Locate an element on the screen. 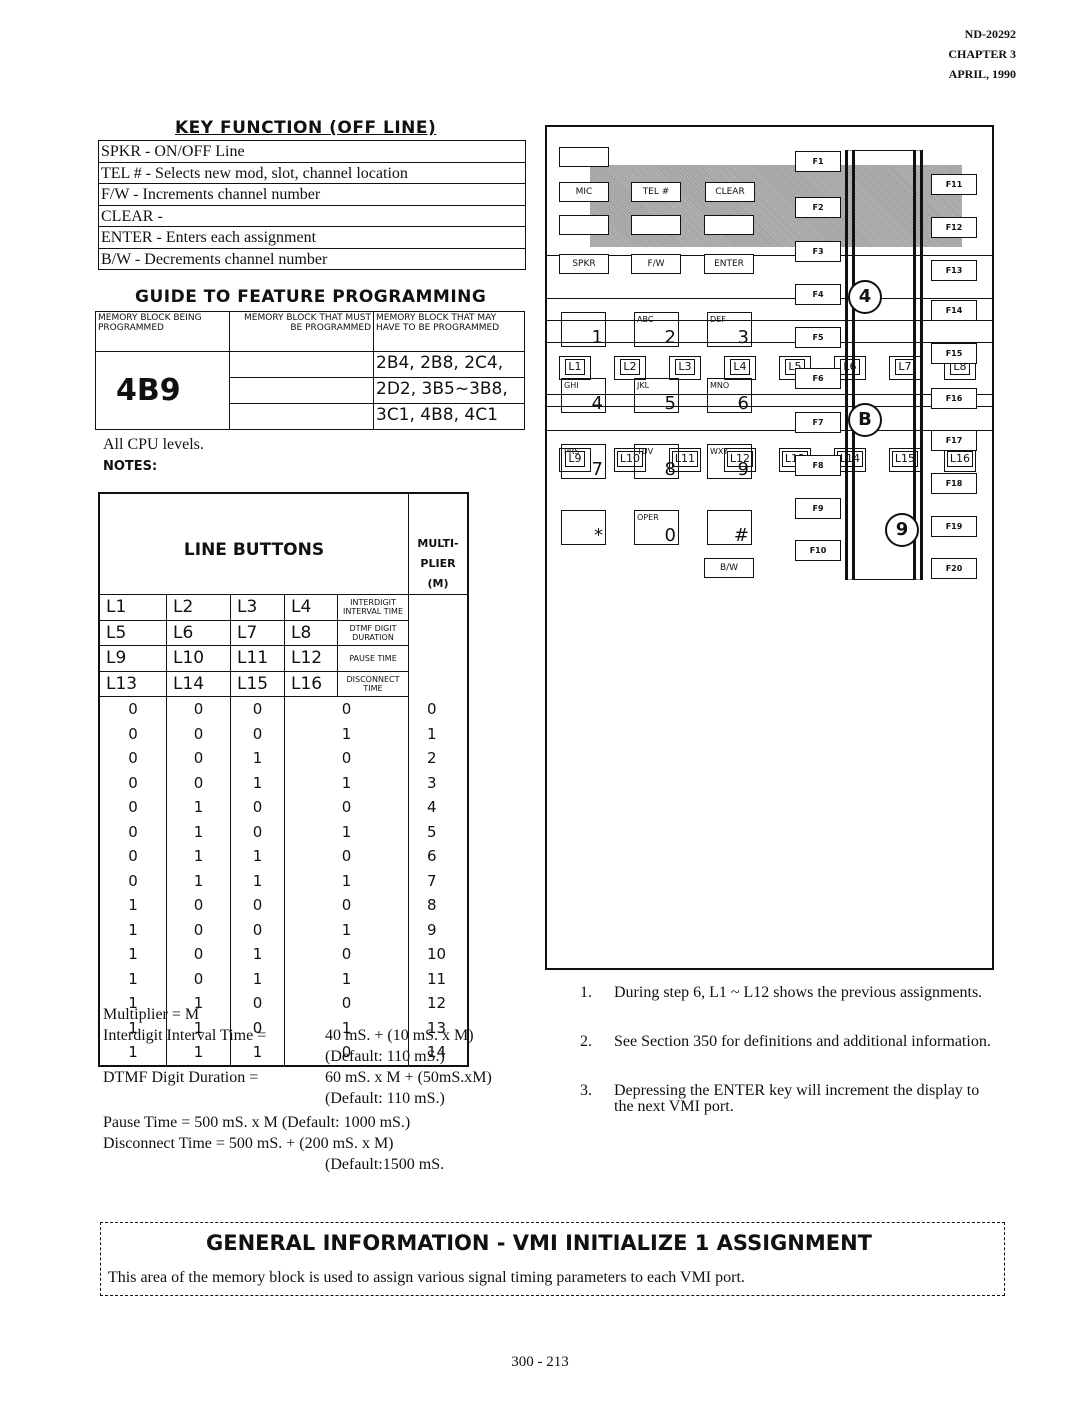 This screenshot has height=1407, width=1080. feature-key-F20: F20 is located at coordinates (954, 568).